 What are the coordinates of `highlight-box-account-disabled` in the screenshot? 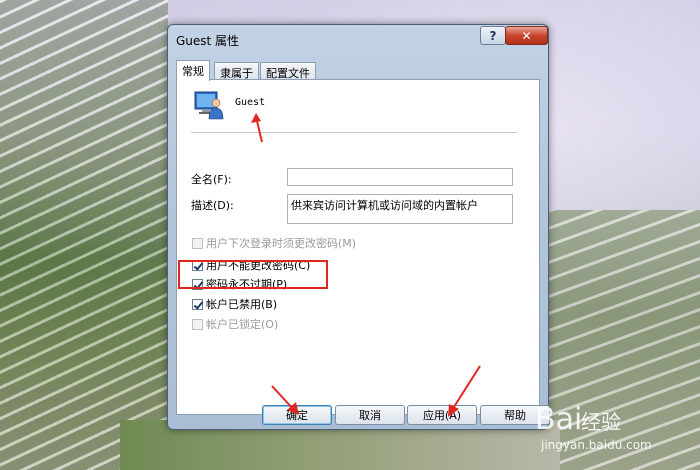 It's located at (253, 274).